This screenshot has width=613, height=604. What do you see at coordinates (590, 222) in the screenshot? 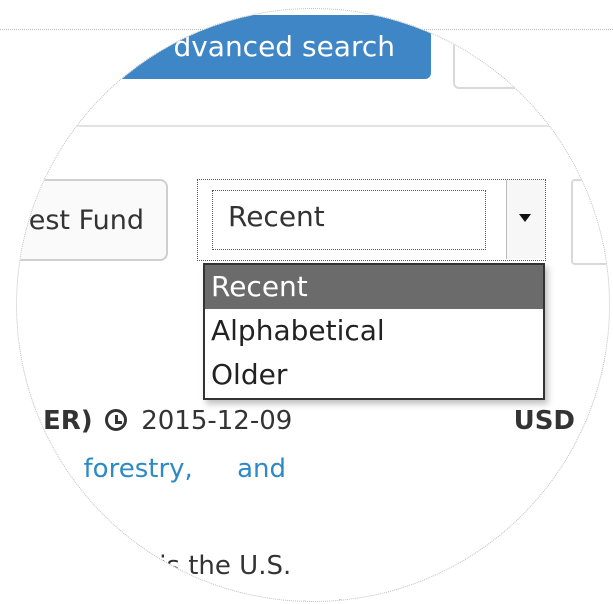
I see `next-filter-control` at bounding box center [590, 222].